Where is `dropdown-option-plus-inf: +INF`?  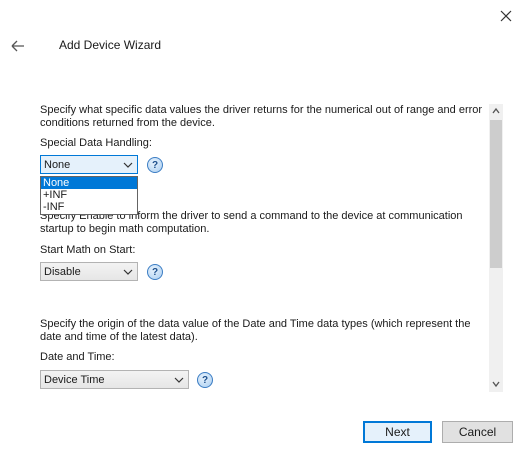
dropdown-option-plus-inf: +INF is located at coordinates (89, 195).